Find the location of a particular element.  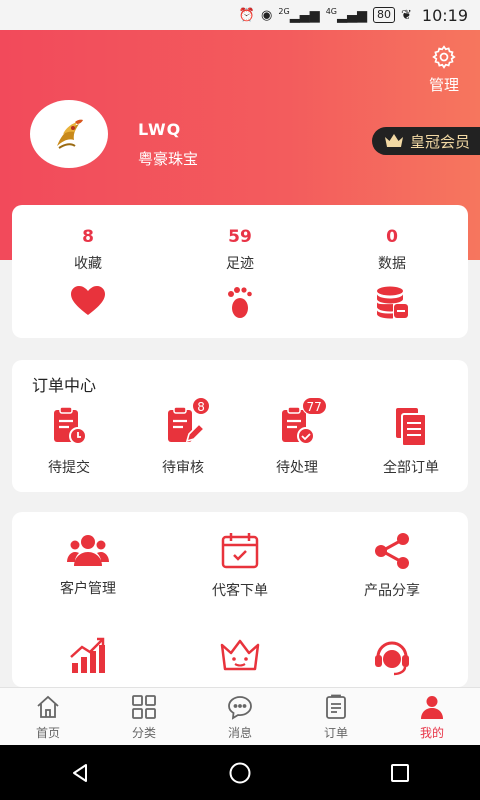

stat-label: 收藏 is located at coordinates (88, 264).